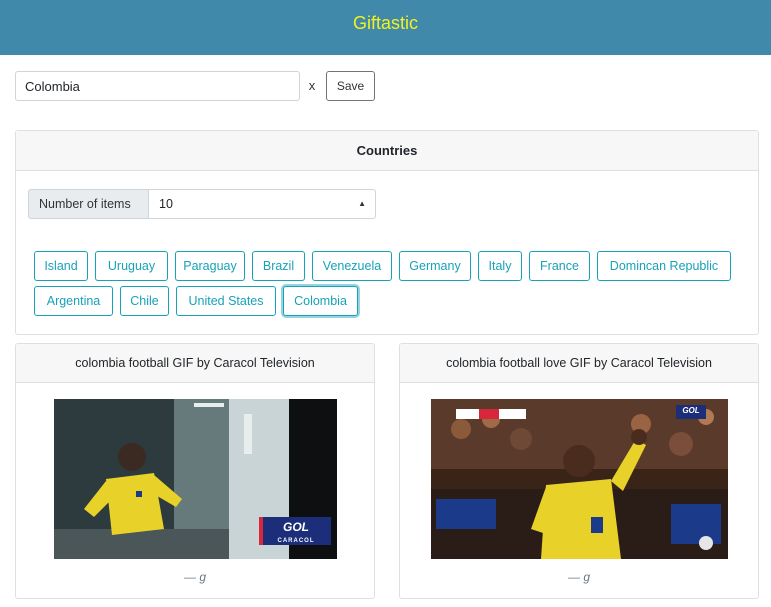  Describe the element at coordinates (166, 204) in the screenshot. I see `item-count-value: 10` at that location.